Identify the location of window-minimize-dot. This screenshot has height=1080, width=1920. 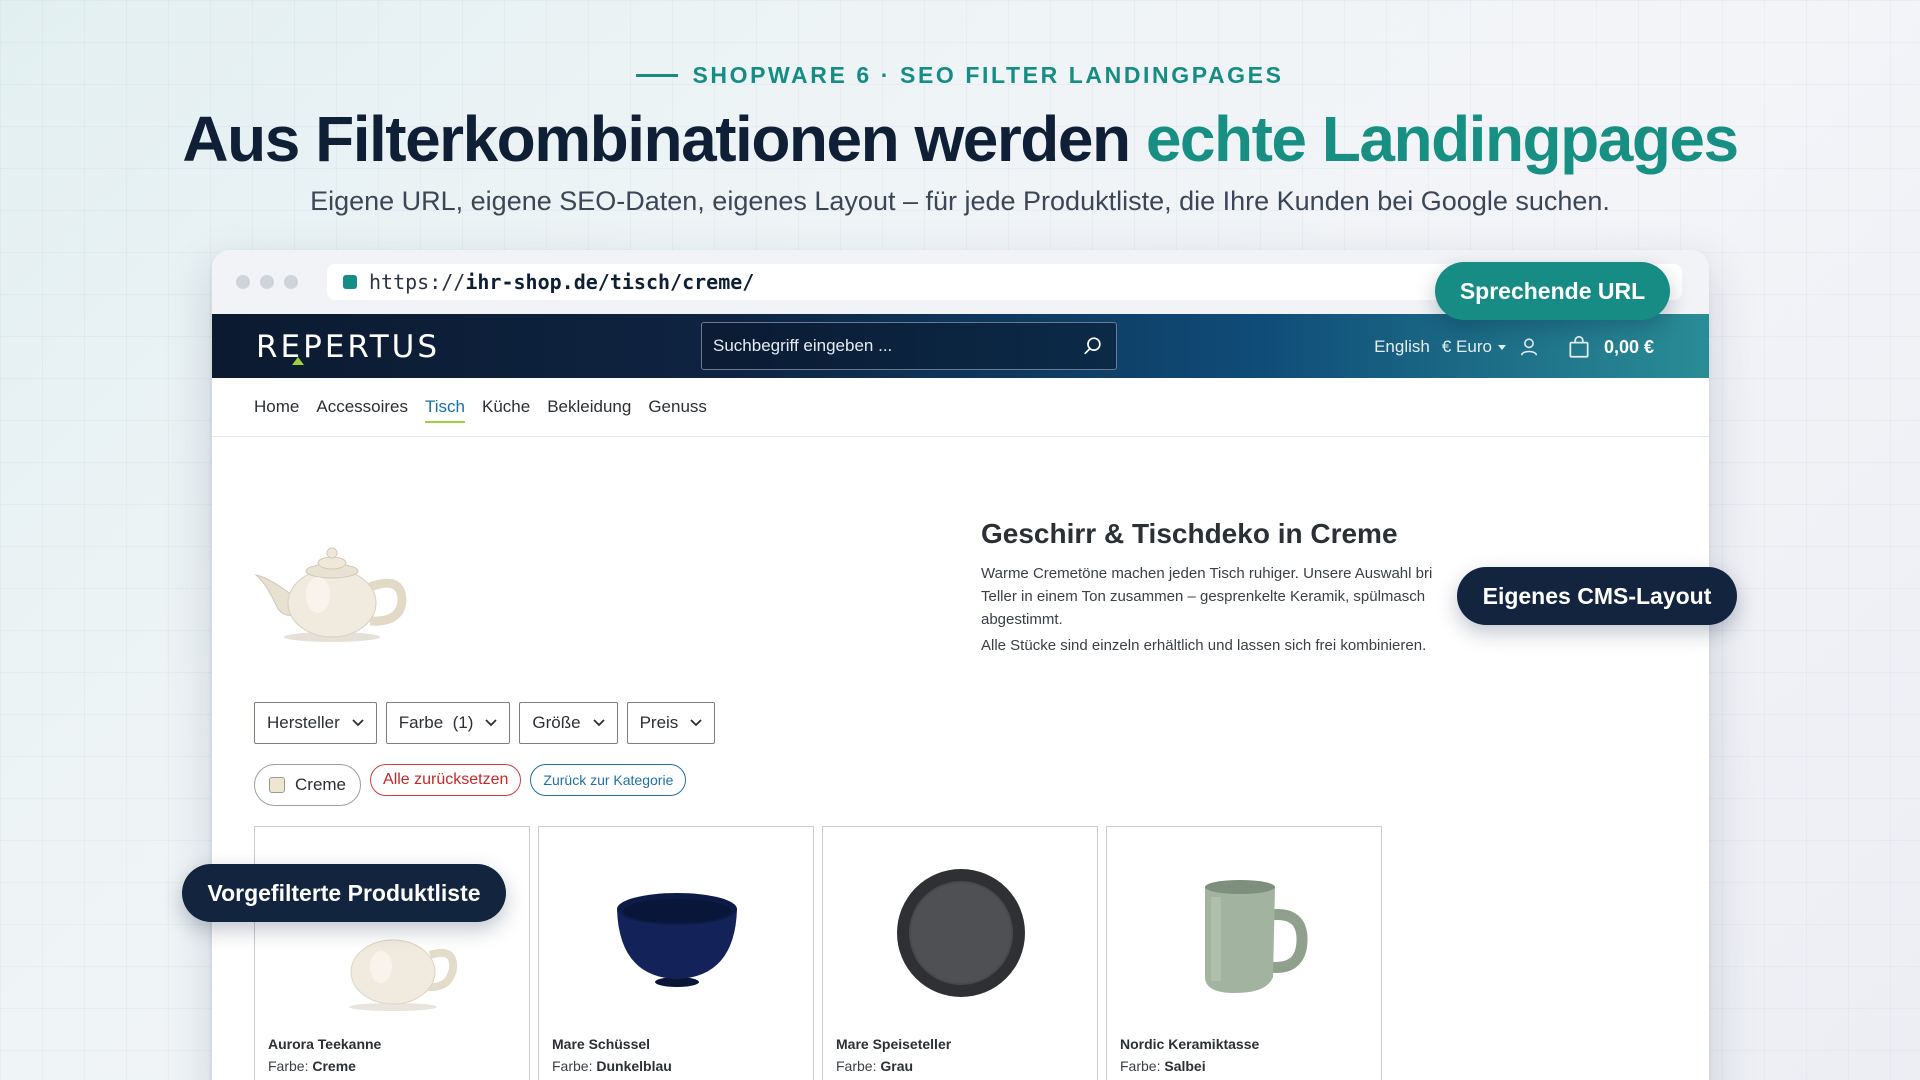
(267, 282).